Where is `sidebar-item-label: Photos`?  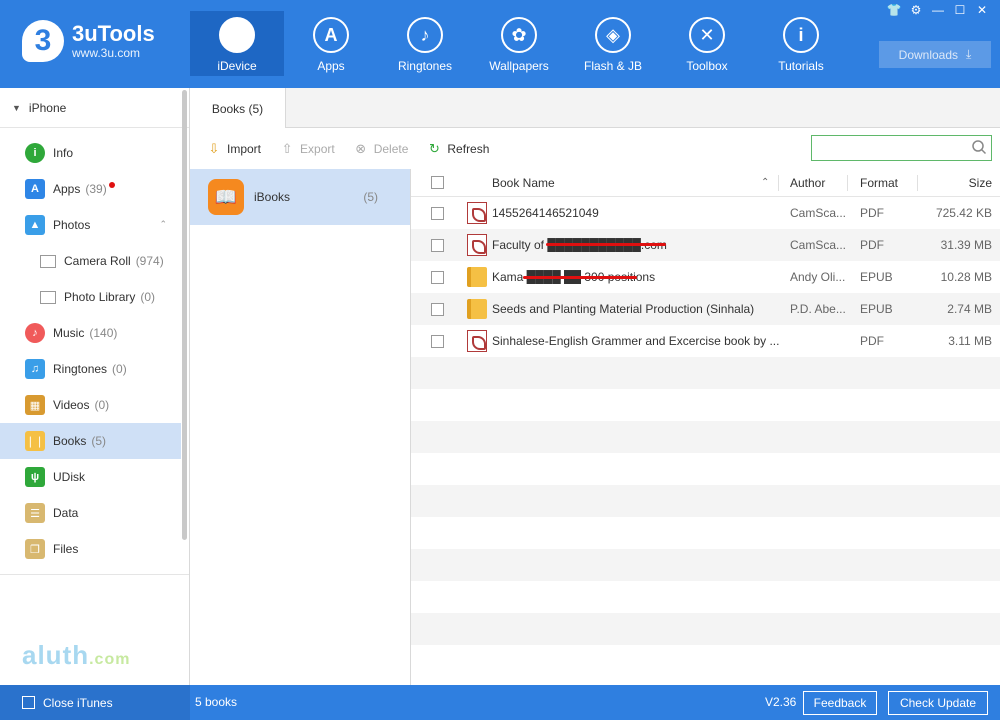 sidebar-item-label: Photos is located at coordinates (72, 225).